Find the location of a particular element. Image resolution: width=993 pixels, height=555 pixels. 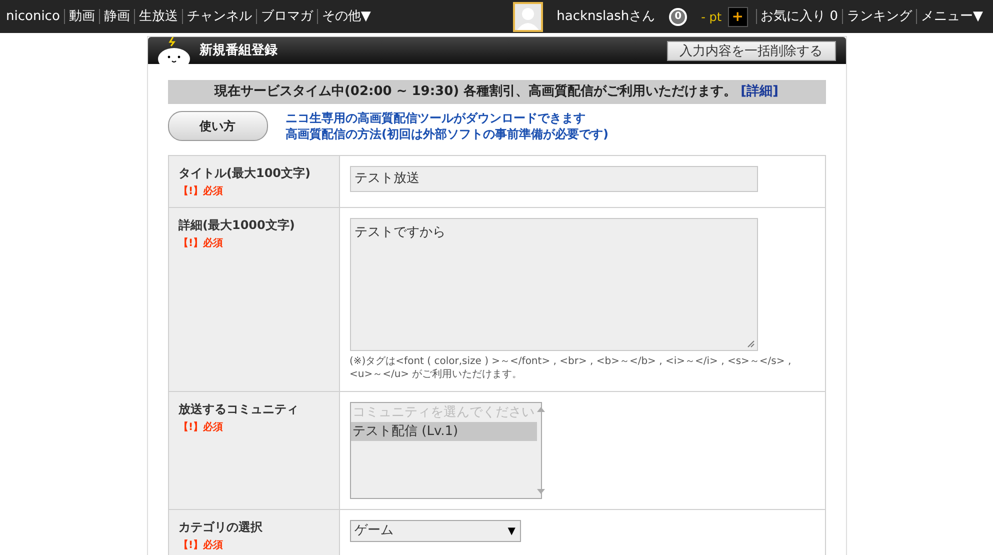

avatar is located at coordinates (527, 17).